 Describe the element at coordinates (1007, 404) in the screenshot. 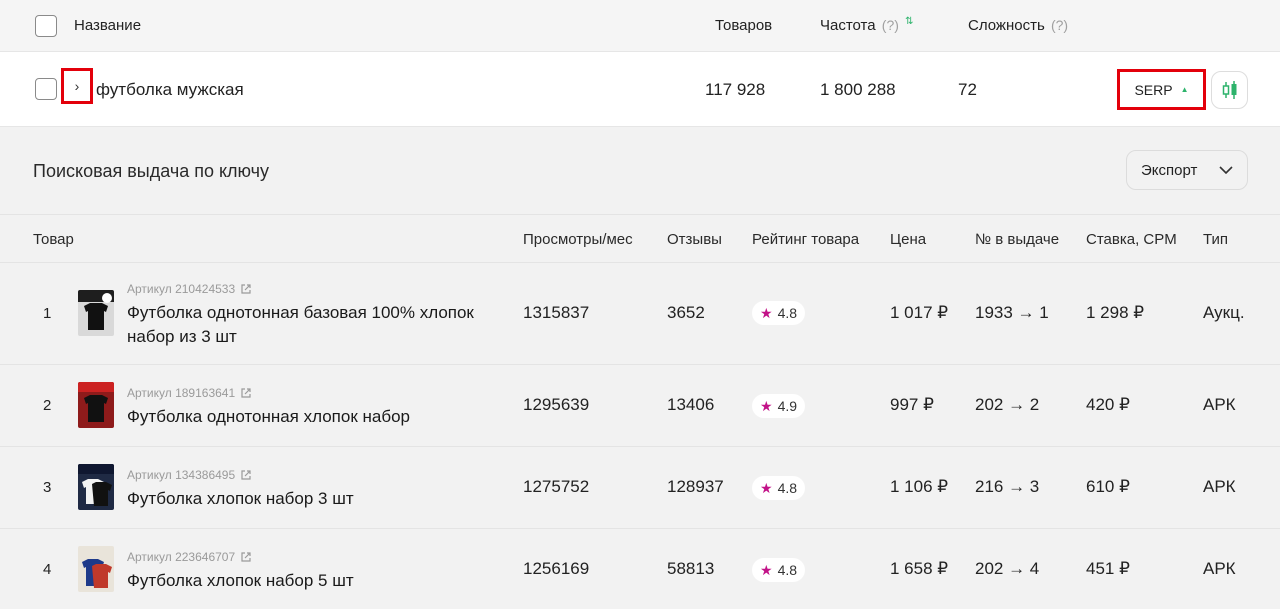

I see `position-value: 202 → 2` at that location.